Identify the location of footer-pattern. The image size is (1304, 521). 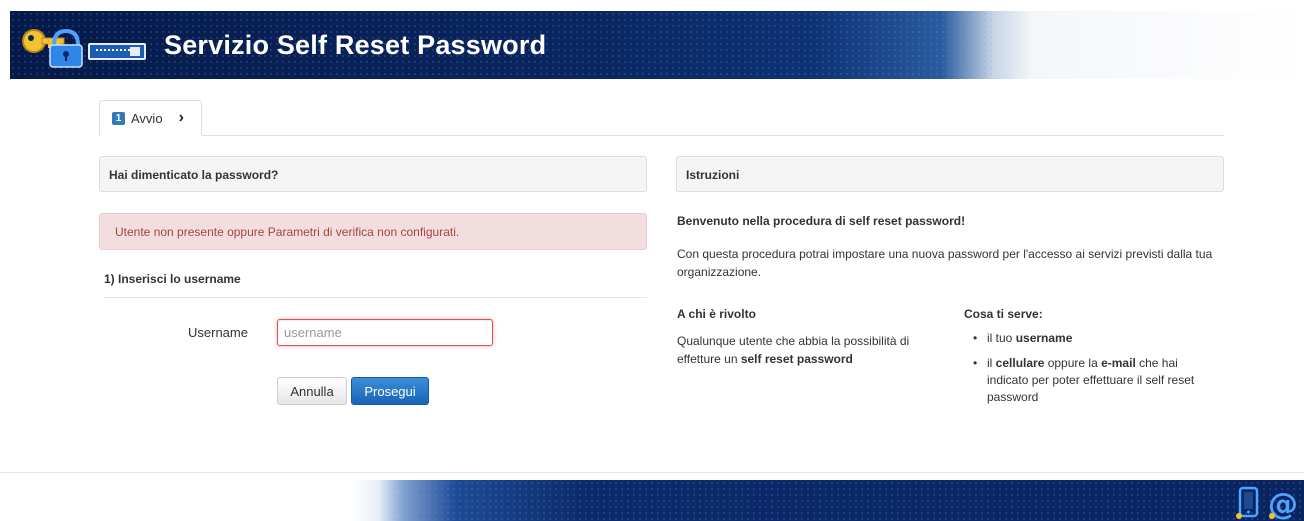
(847, 500).